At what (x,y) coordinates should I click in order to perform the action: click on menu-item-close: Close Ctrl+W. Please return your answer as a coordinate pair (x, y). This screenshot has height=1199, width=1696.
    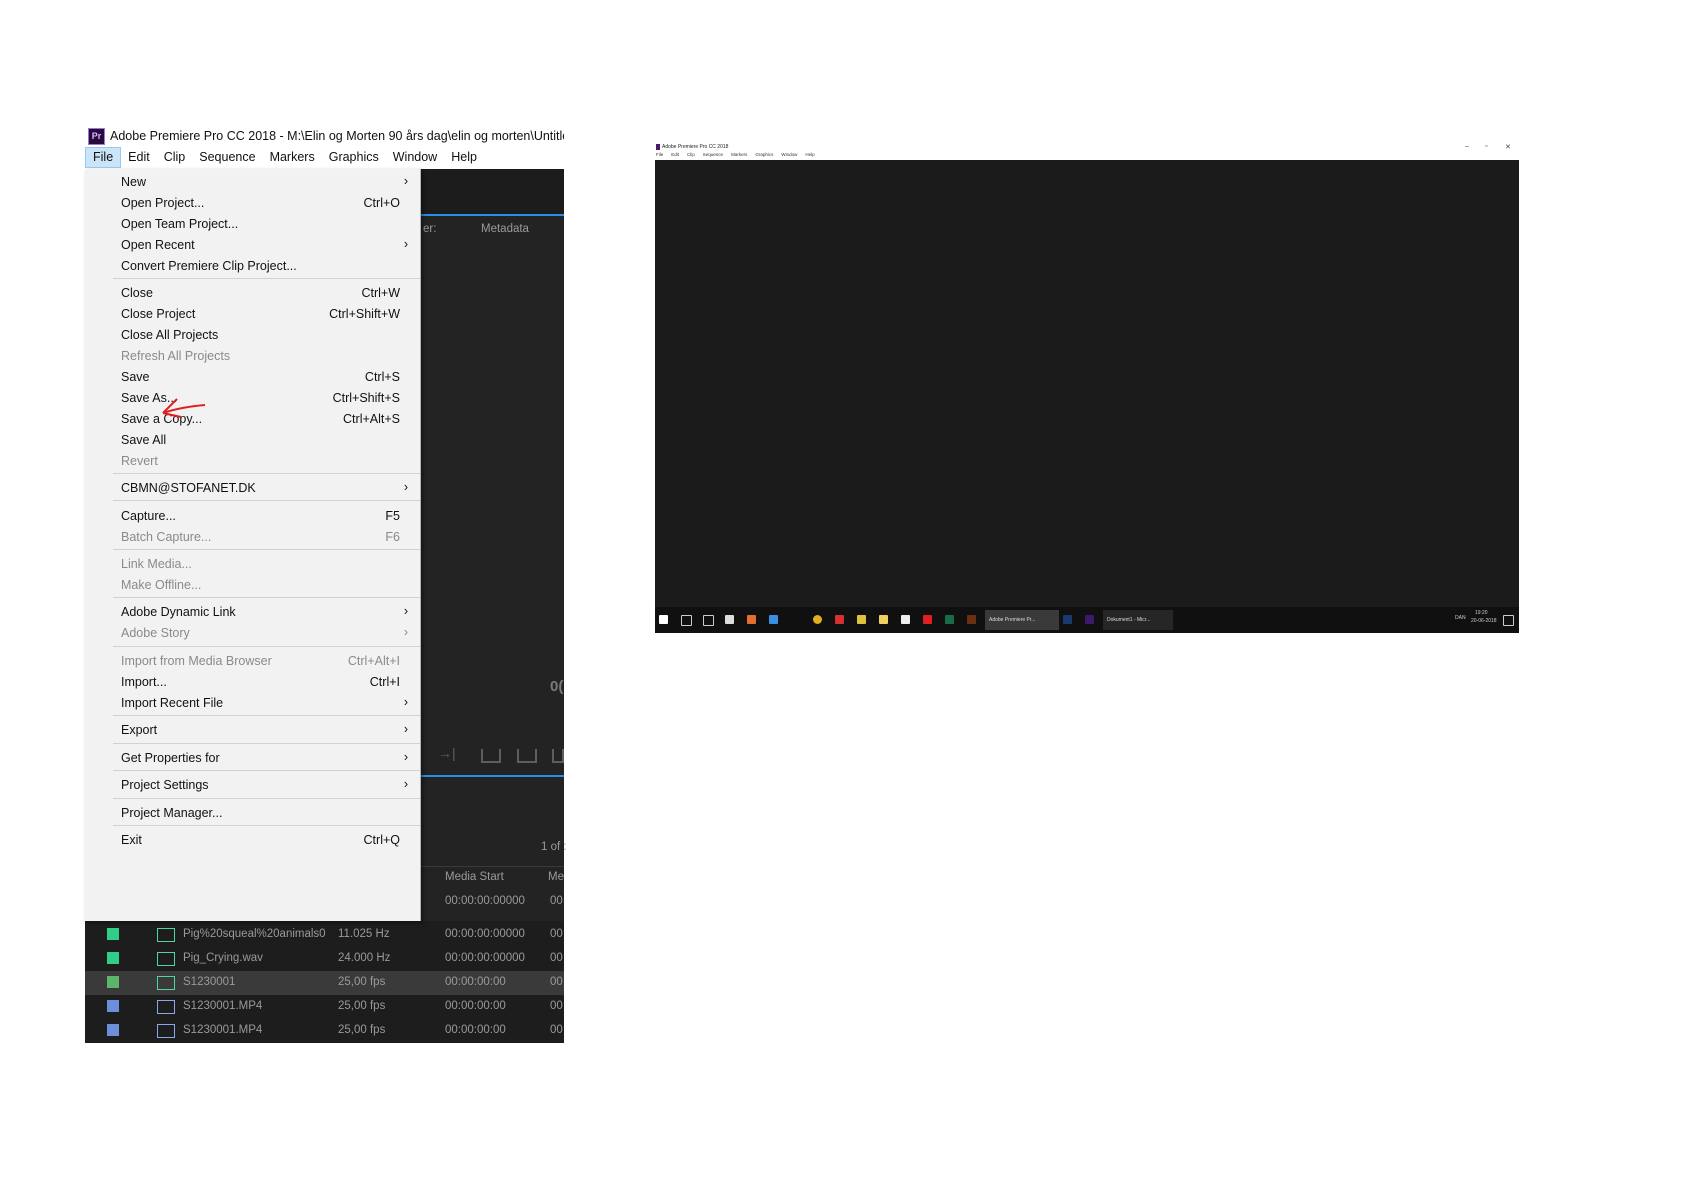
    Looking at the image, I should click on (252, 293).